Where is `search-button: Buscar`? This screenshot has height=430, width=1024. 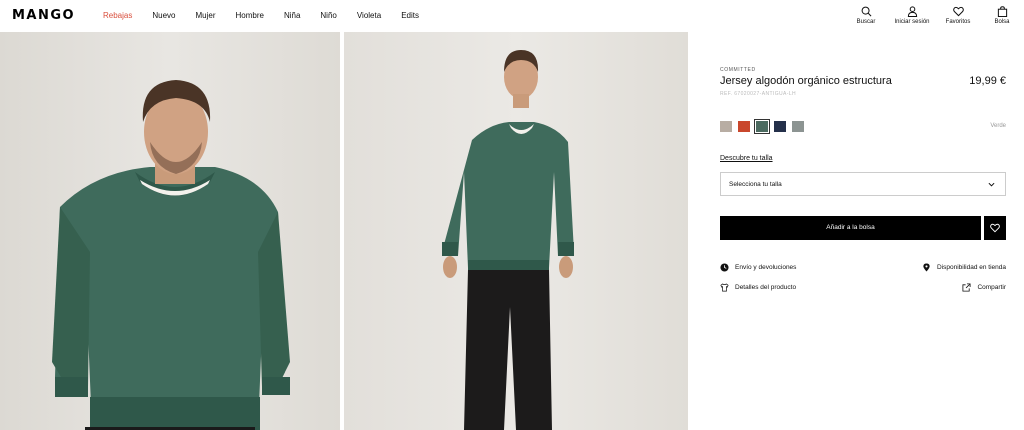 search-button: Buscar is located at coordinates (866, 15).